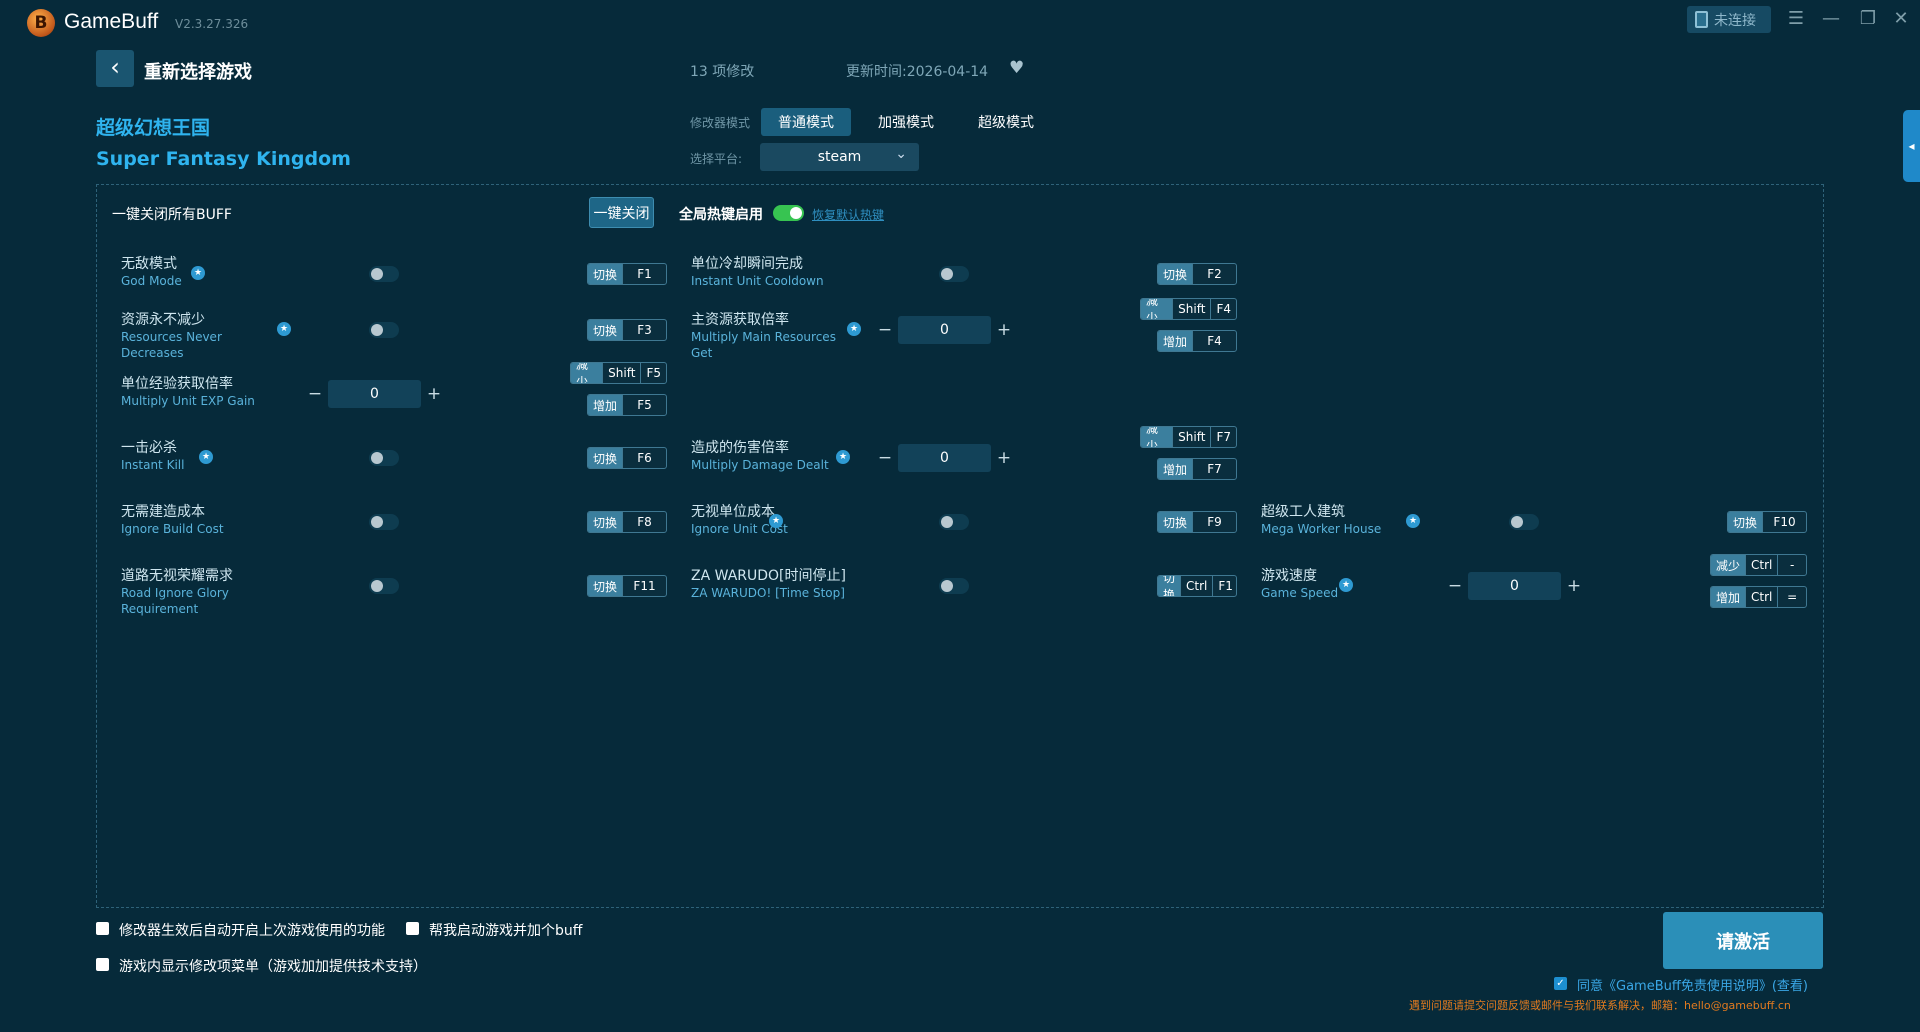  Describe the element at coordinates (1692, 984) in the screenshot. I see `agree-terms-link: 同意《GameBuff免责使用说明》(查看)` at that location.